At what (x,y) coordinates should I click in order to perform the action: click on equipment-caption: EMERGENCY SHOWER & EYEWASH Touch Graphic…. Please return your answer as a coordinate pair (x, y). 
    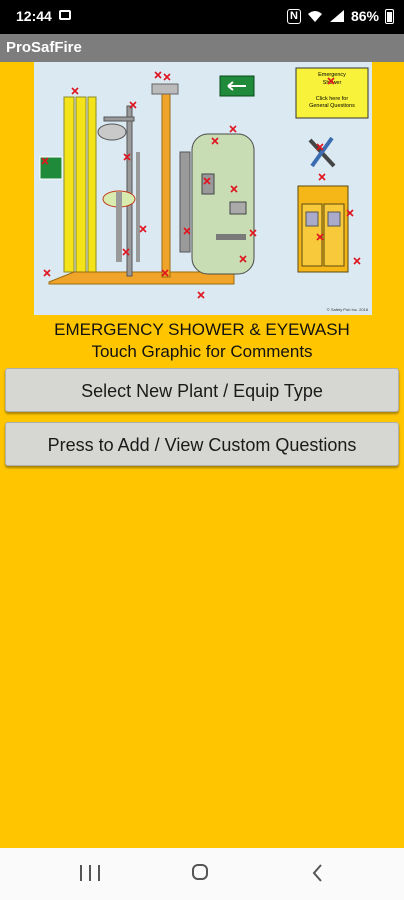
    Looking at the image, I should click on (202, 341).